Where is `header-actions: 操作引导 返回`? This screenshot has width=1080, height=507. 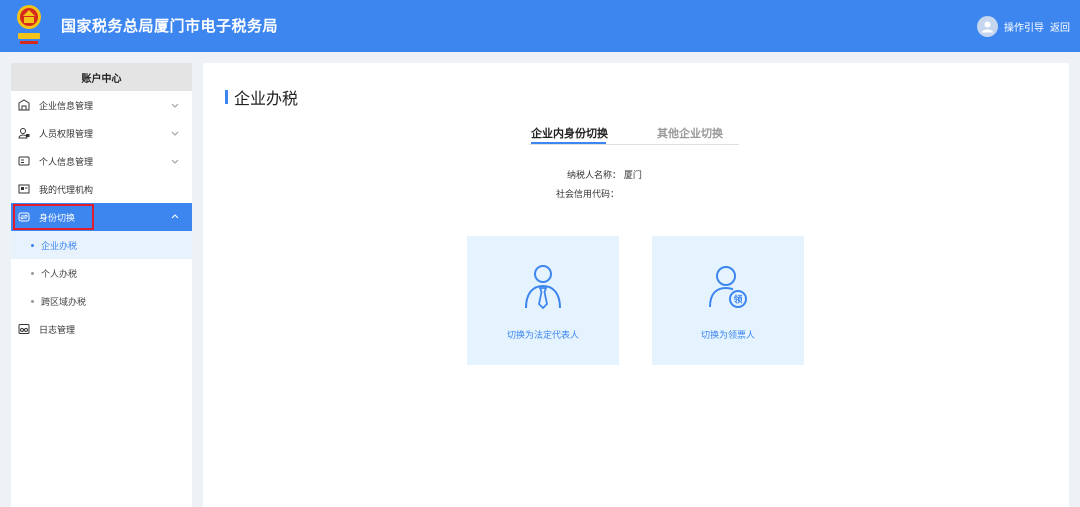 header-actions: 操作引导 返回 is located at coordinates (1023, 26).